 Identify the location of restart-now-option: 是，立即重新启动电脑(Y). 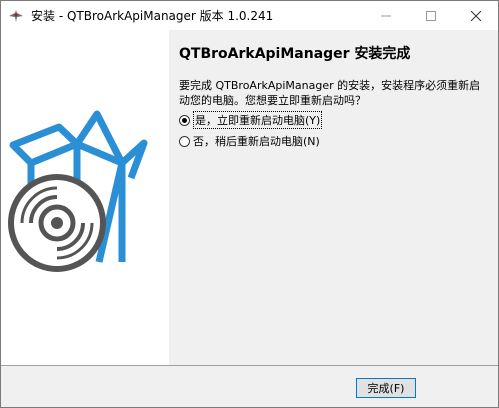
(251, 120).